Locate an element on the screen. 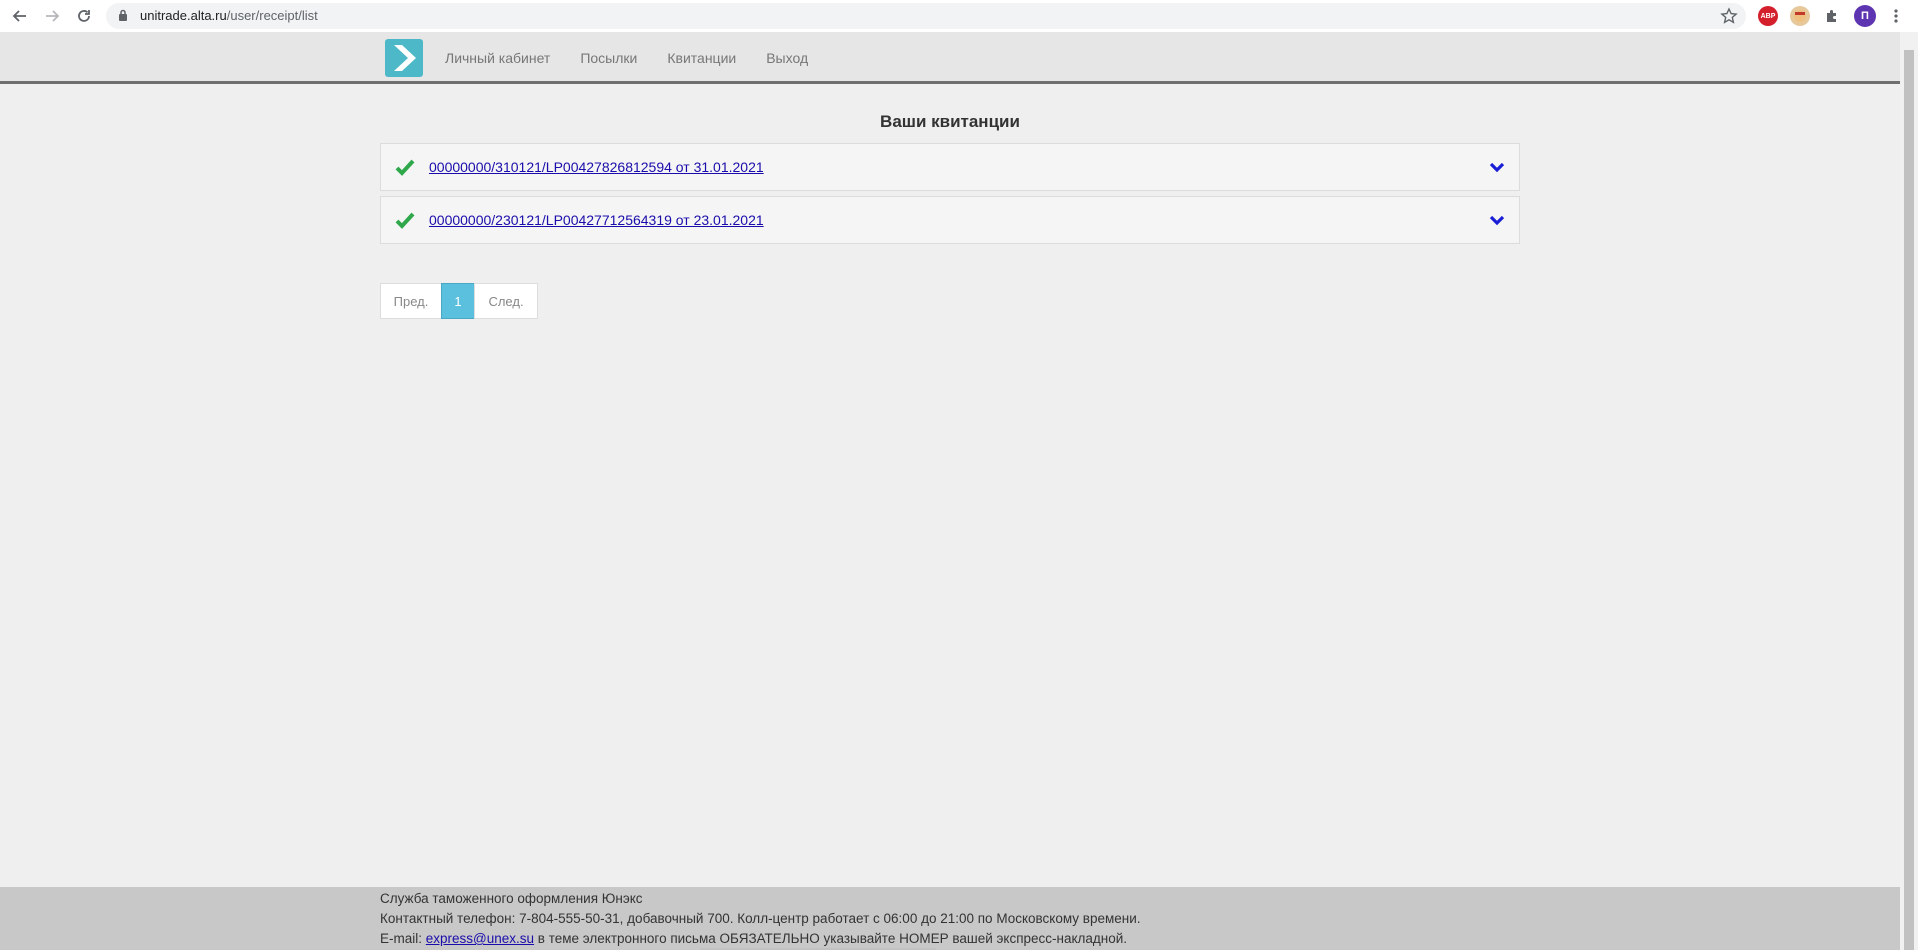 The width and height of the screenshot is (1918, 950). footer-email-prefix: E-mail: is located at coordinates (403, 938).